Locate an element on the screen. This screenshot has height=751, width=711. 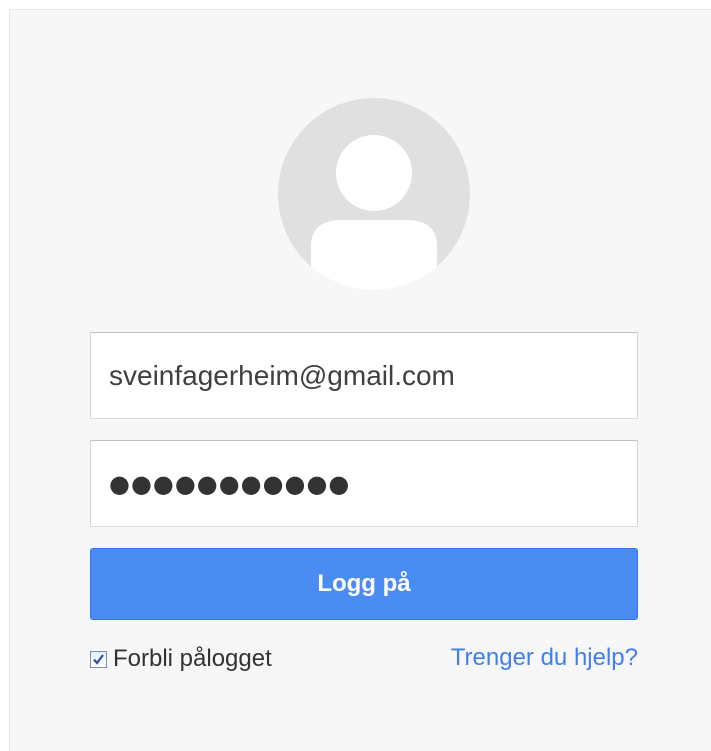
stay-signed-in-row: Forbli pålogget is located at coordinates (181, 659).